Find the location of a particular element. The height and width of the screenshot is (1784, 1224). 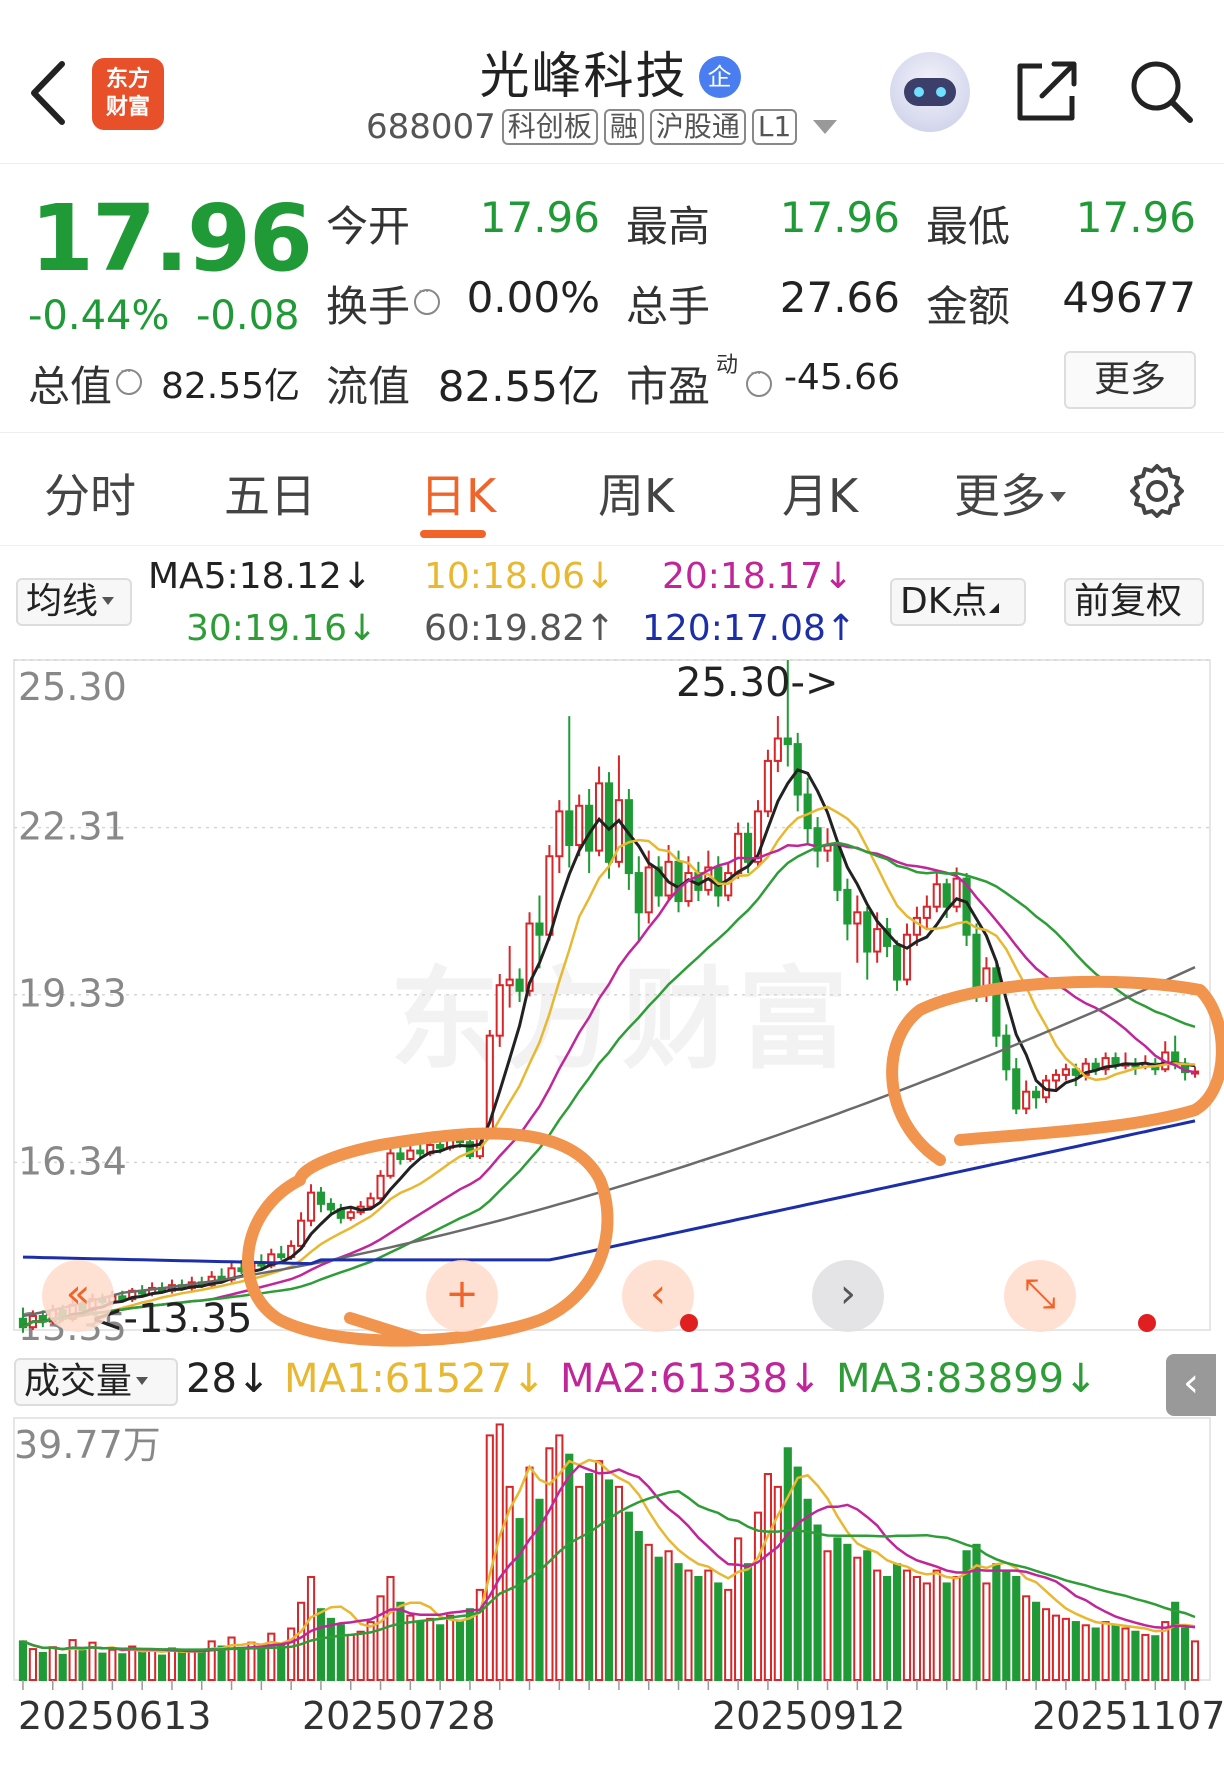

active-tab-indicator is located at coordinates (453, 534).